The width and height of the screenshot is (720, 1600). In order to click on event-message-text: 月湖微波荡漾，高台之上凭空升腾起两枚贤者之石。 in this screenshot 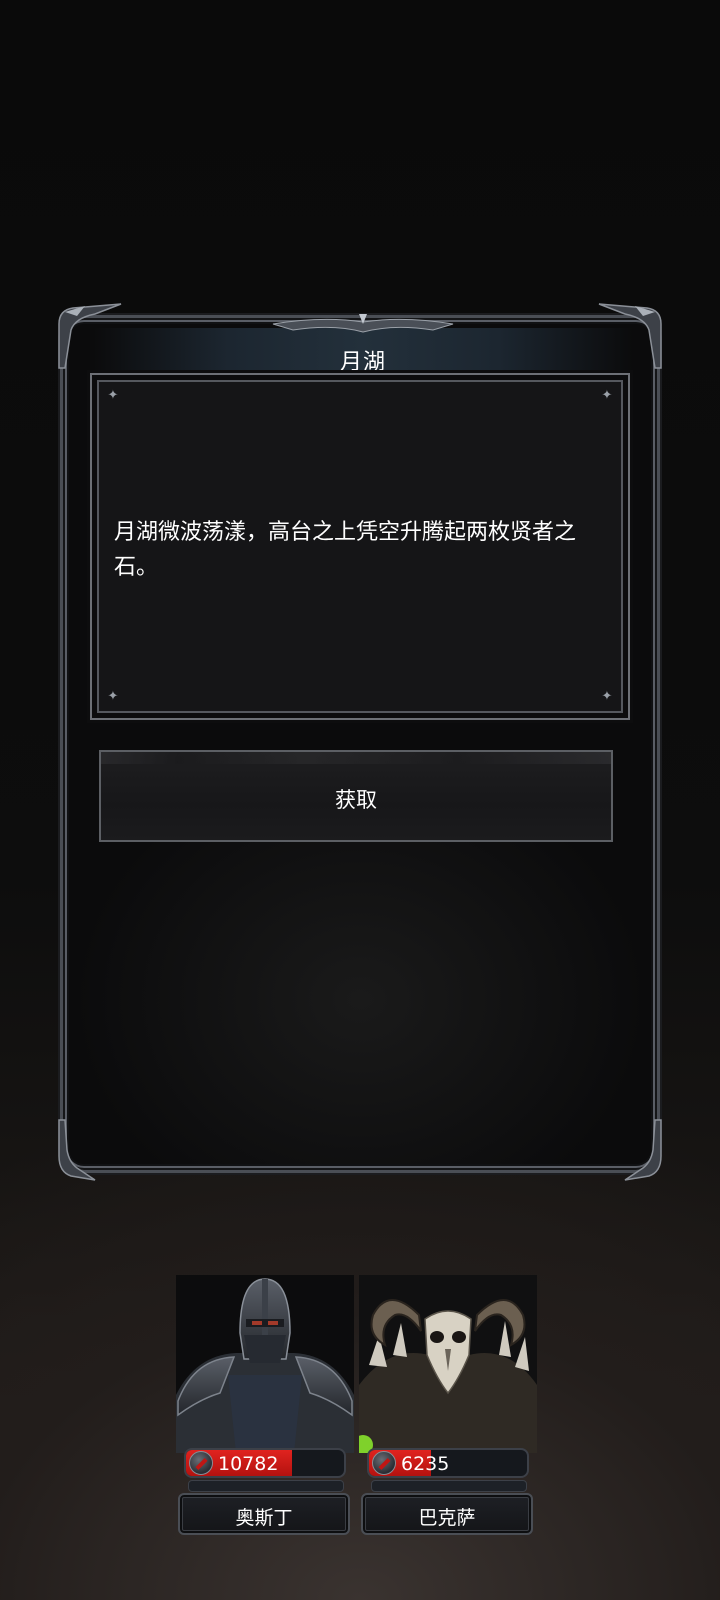, I will do `click(345, 550)`.